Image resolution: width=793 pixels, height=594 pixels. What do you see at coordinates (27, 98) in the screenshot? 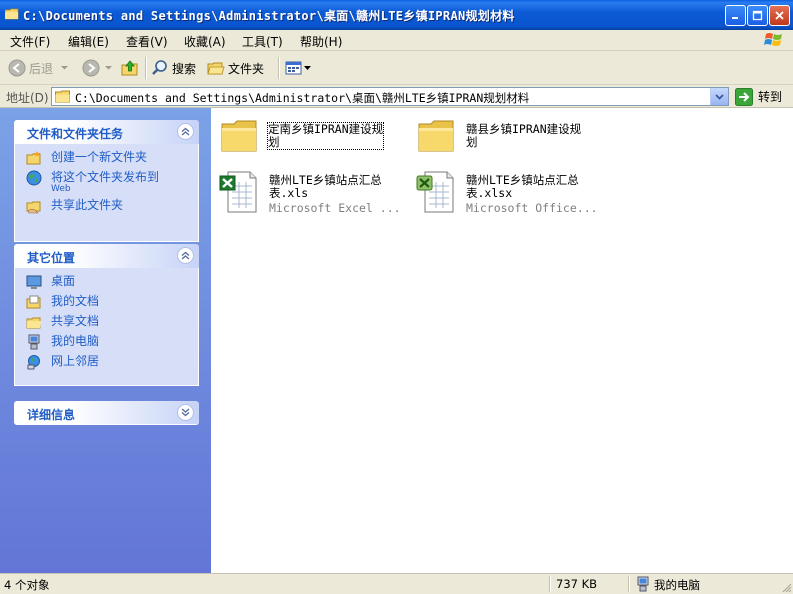
I see `address-label: 地址(D)` at bounding box center [27, 98].